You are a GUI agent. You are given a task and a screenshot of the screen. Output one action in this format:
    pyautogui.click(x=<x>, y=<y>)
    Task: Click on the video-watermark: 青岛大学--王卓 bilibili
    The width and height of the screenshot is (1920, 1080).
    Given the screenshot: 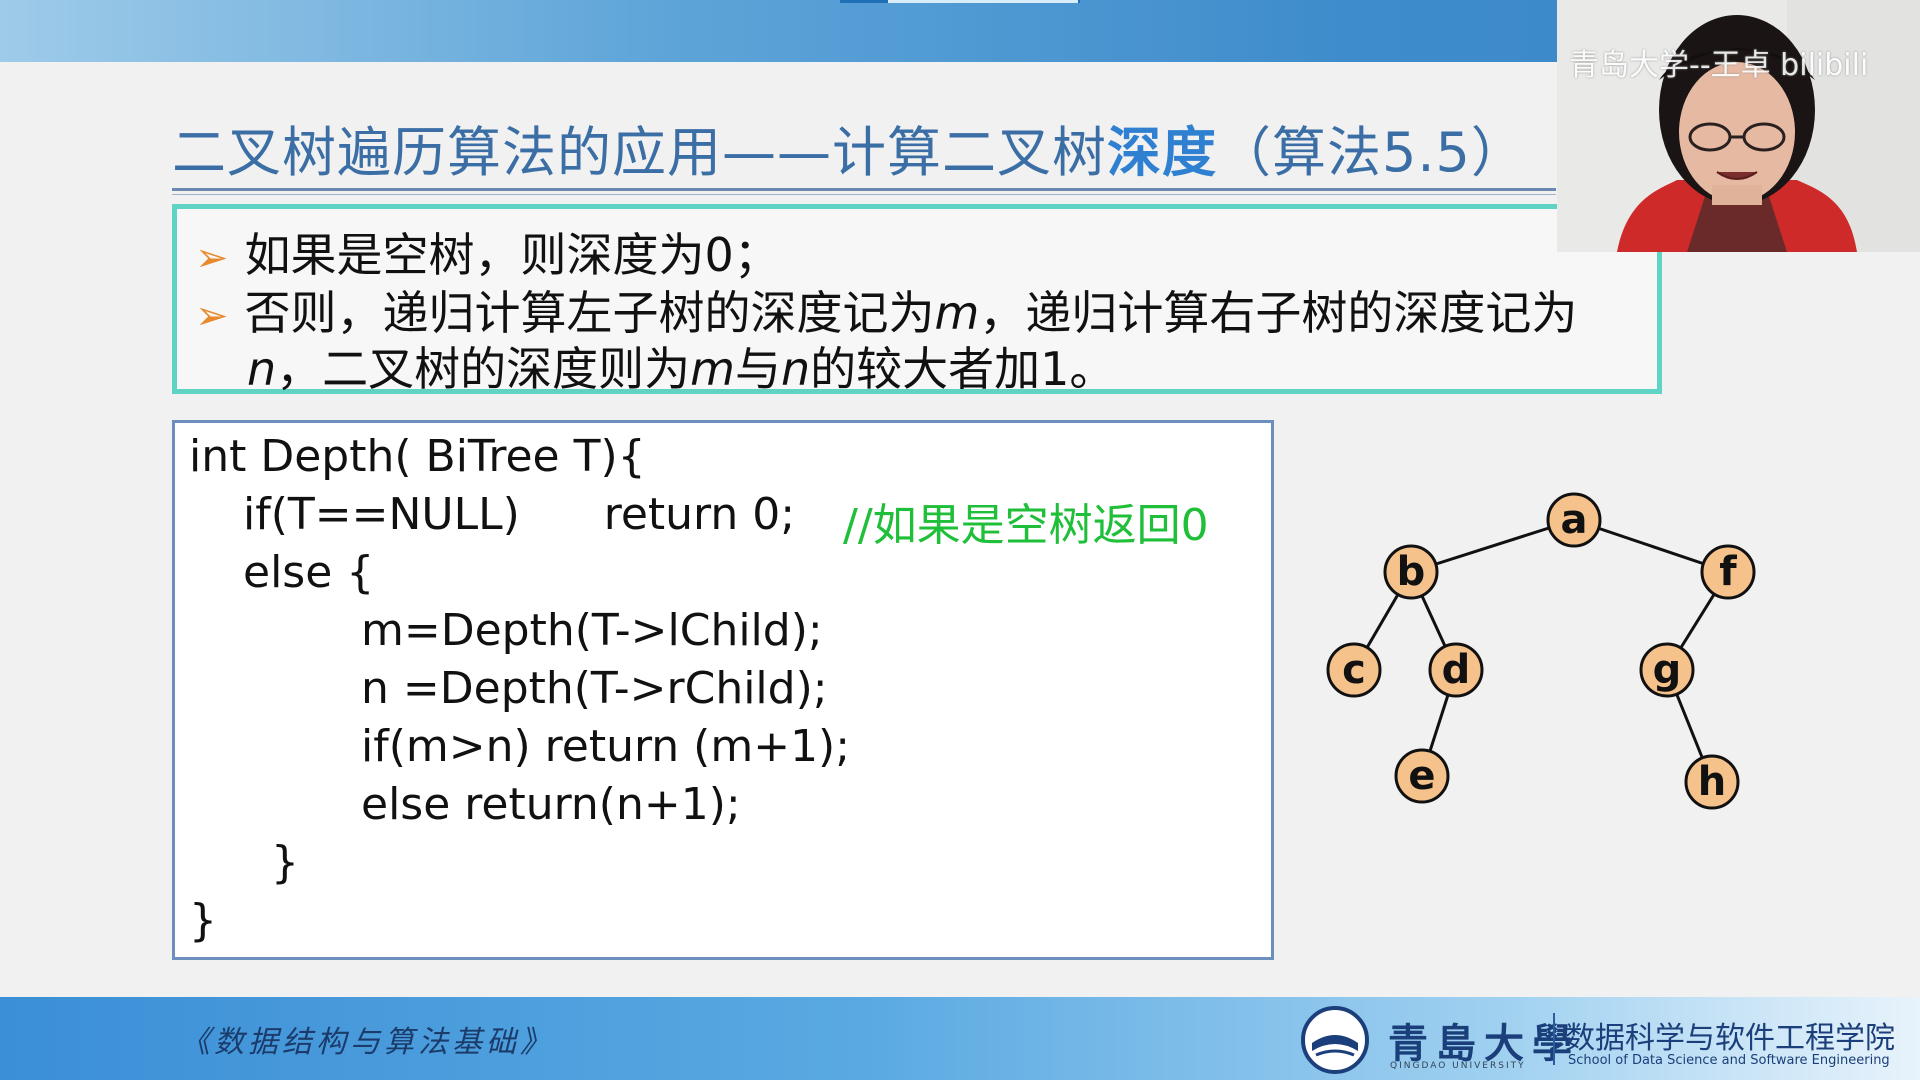 What is the action you would take?
    pyautogui.click(x=1719, y=65)
    